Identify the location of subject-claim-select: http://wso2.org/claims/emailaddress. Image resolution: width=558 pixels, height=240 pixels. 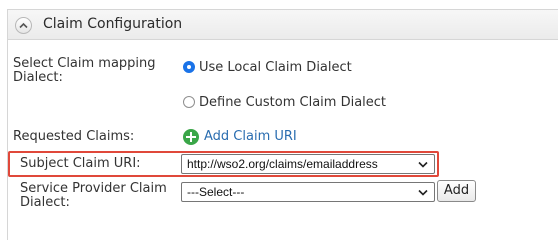
(308, 164).